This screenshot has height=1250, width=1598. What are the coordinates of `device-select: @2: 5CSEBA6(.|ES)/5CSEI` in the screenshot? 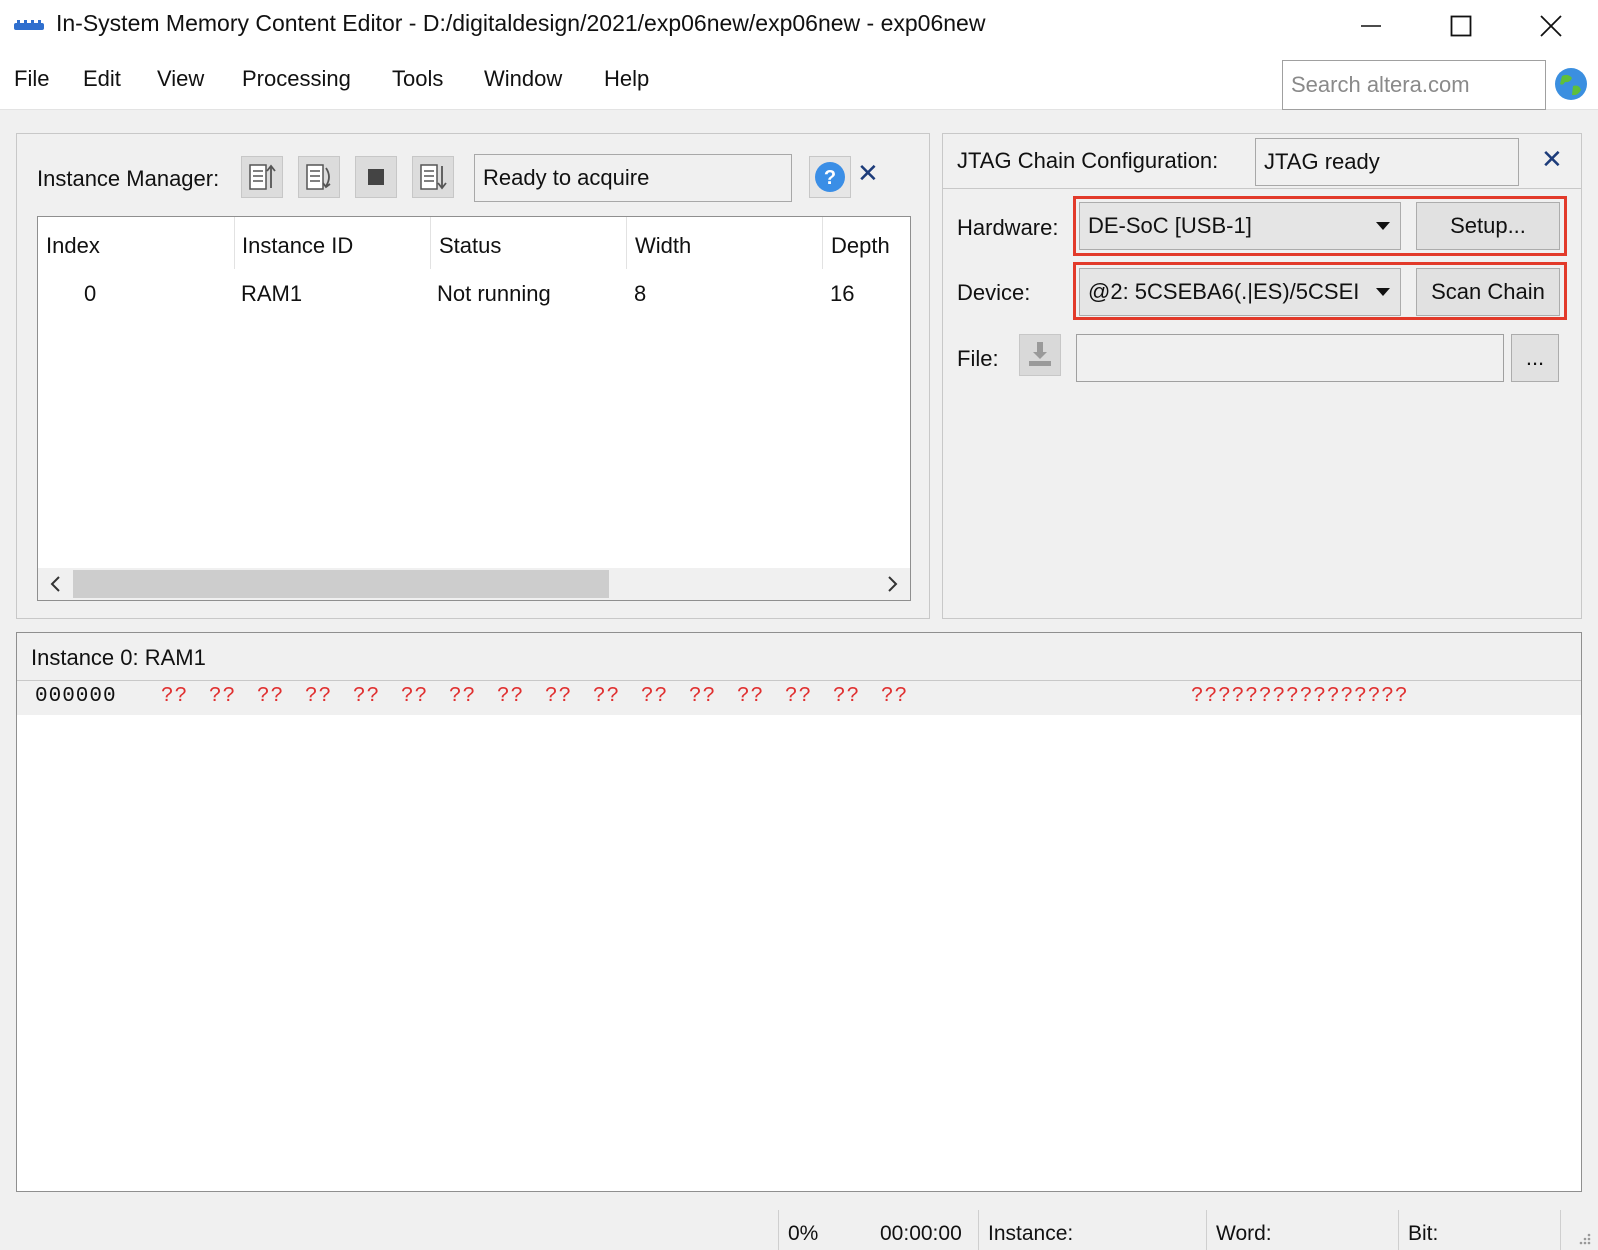 It's located at (1240, 292).